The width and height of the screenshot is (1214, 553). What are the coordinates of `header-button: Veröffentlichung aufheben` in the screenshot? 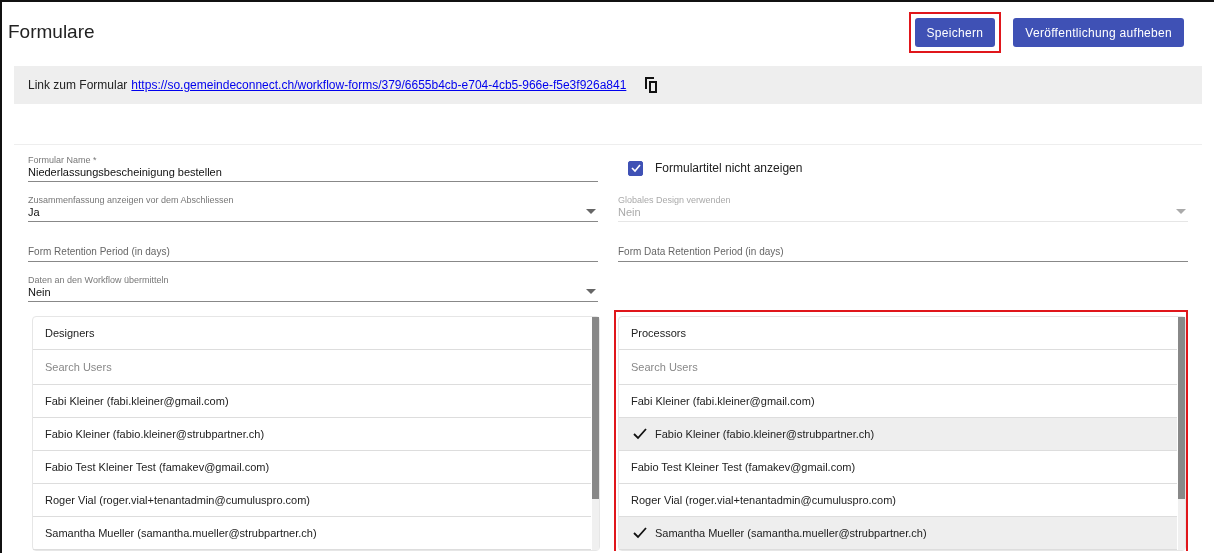 It's located at (1098, 32).